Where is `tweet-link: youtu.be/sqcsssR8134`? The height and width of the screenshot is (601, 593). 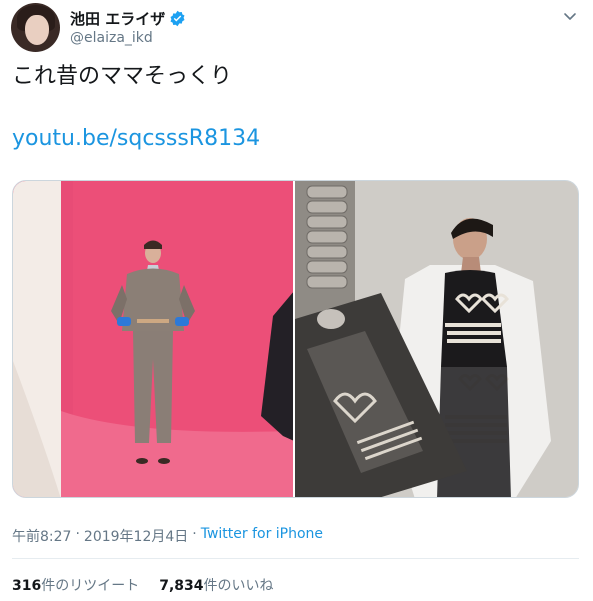 tweet-link: youtu.be/sqcsssR8134 is located at coordinates (136, 139).